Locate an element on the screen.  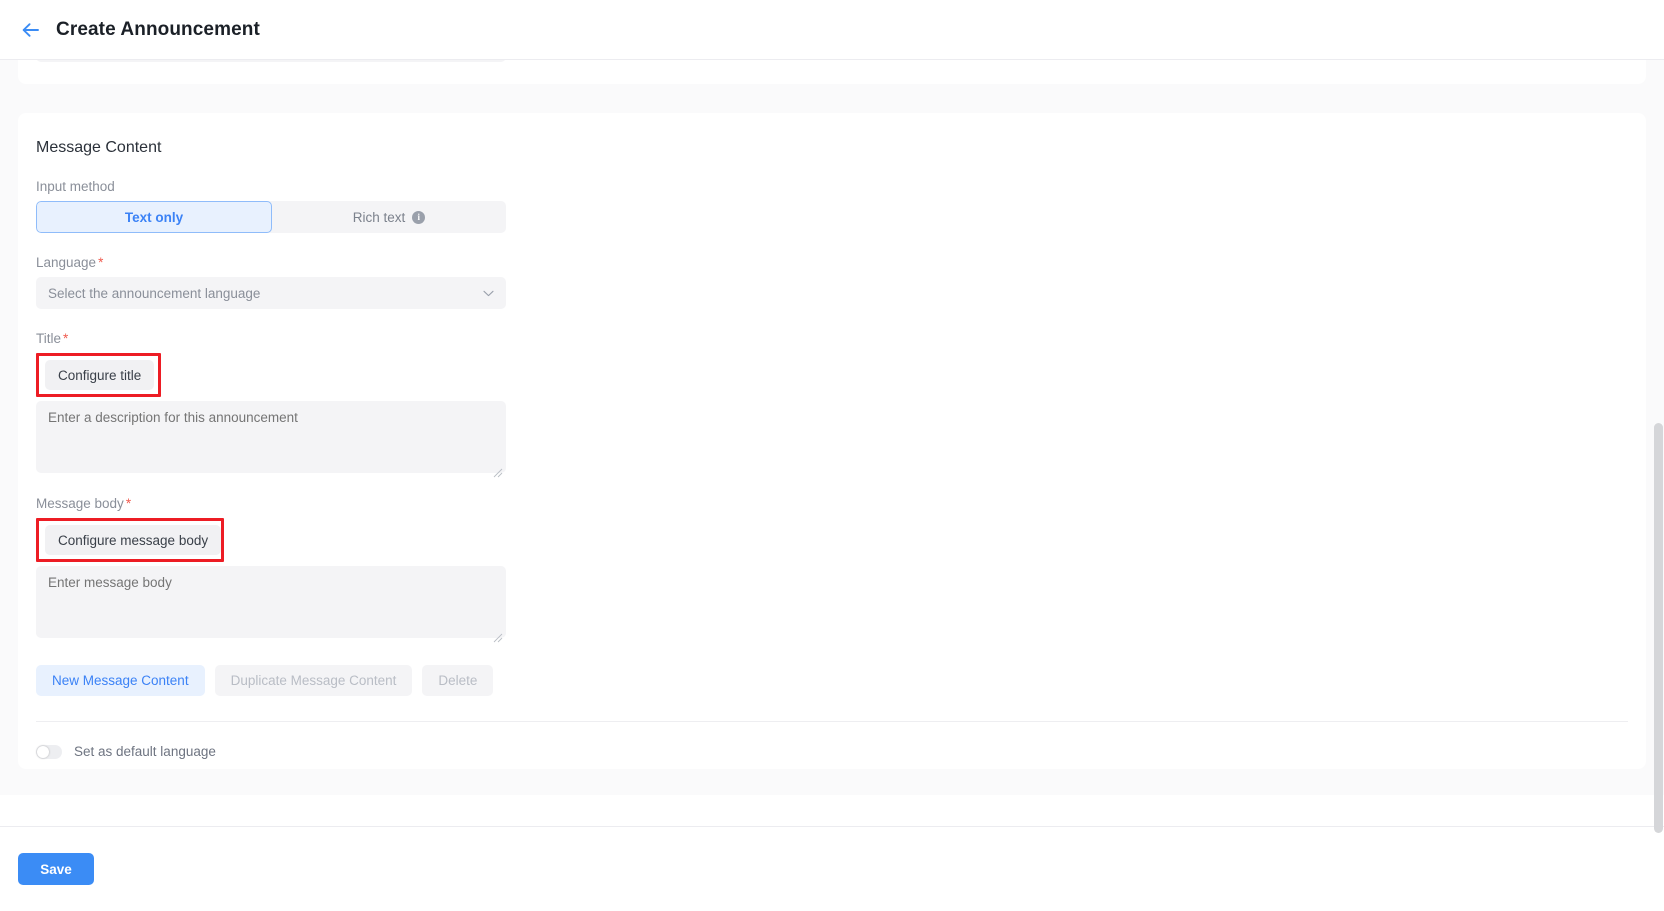
message-body-required-star: * is located at coordinates (128, 503).